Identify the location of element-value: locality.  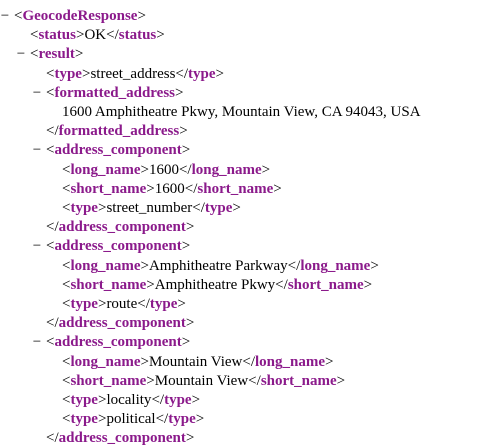
(129, 400).